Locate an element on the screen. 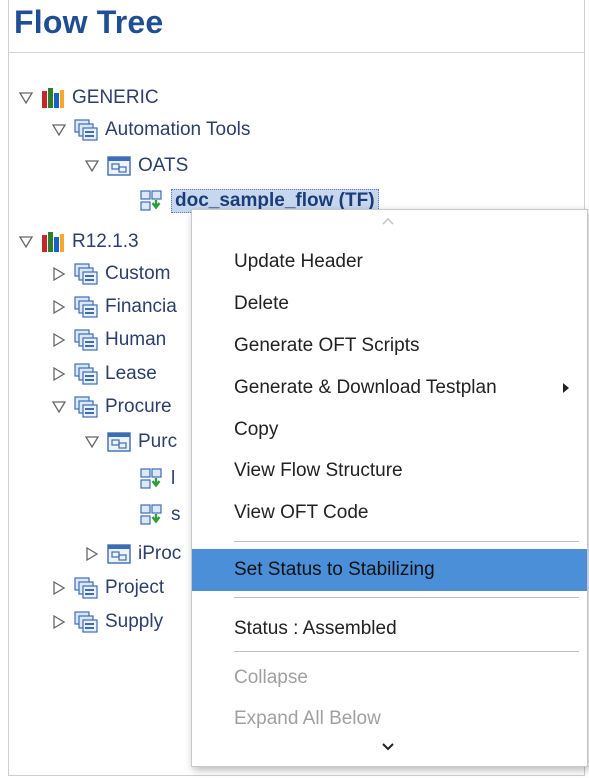 Image resolution: width=589 pixels, height=778 pixels. tree-node-procure: Procure is located at coordinates (111, 407).